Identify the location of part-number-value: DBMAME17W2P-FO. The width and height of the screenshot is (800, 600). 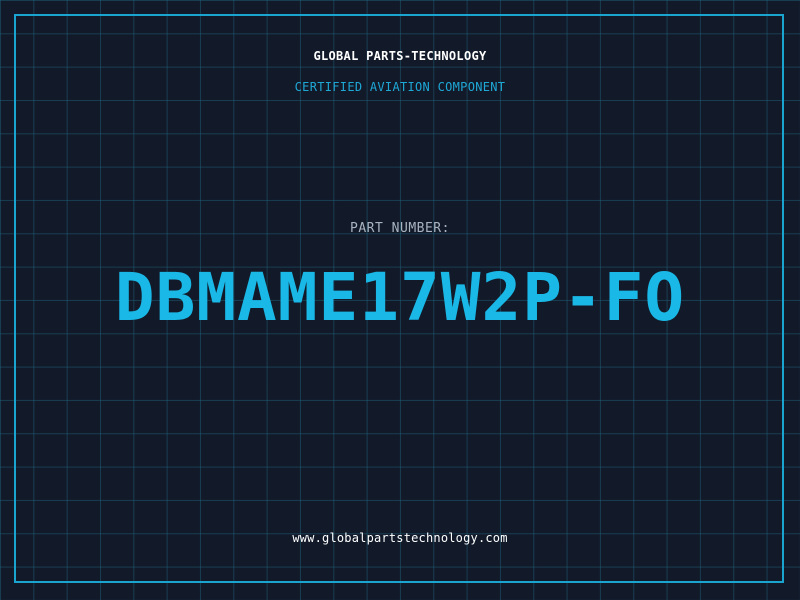
(400, 297).